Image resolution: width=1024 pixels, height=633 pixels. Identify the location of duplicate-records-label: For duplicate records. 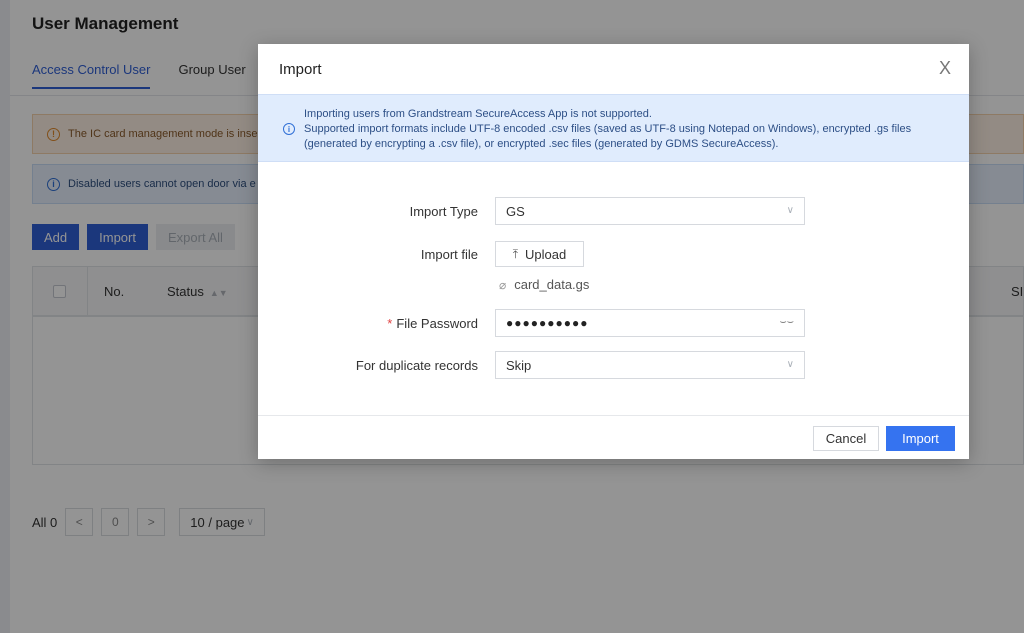
(416, 365).